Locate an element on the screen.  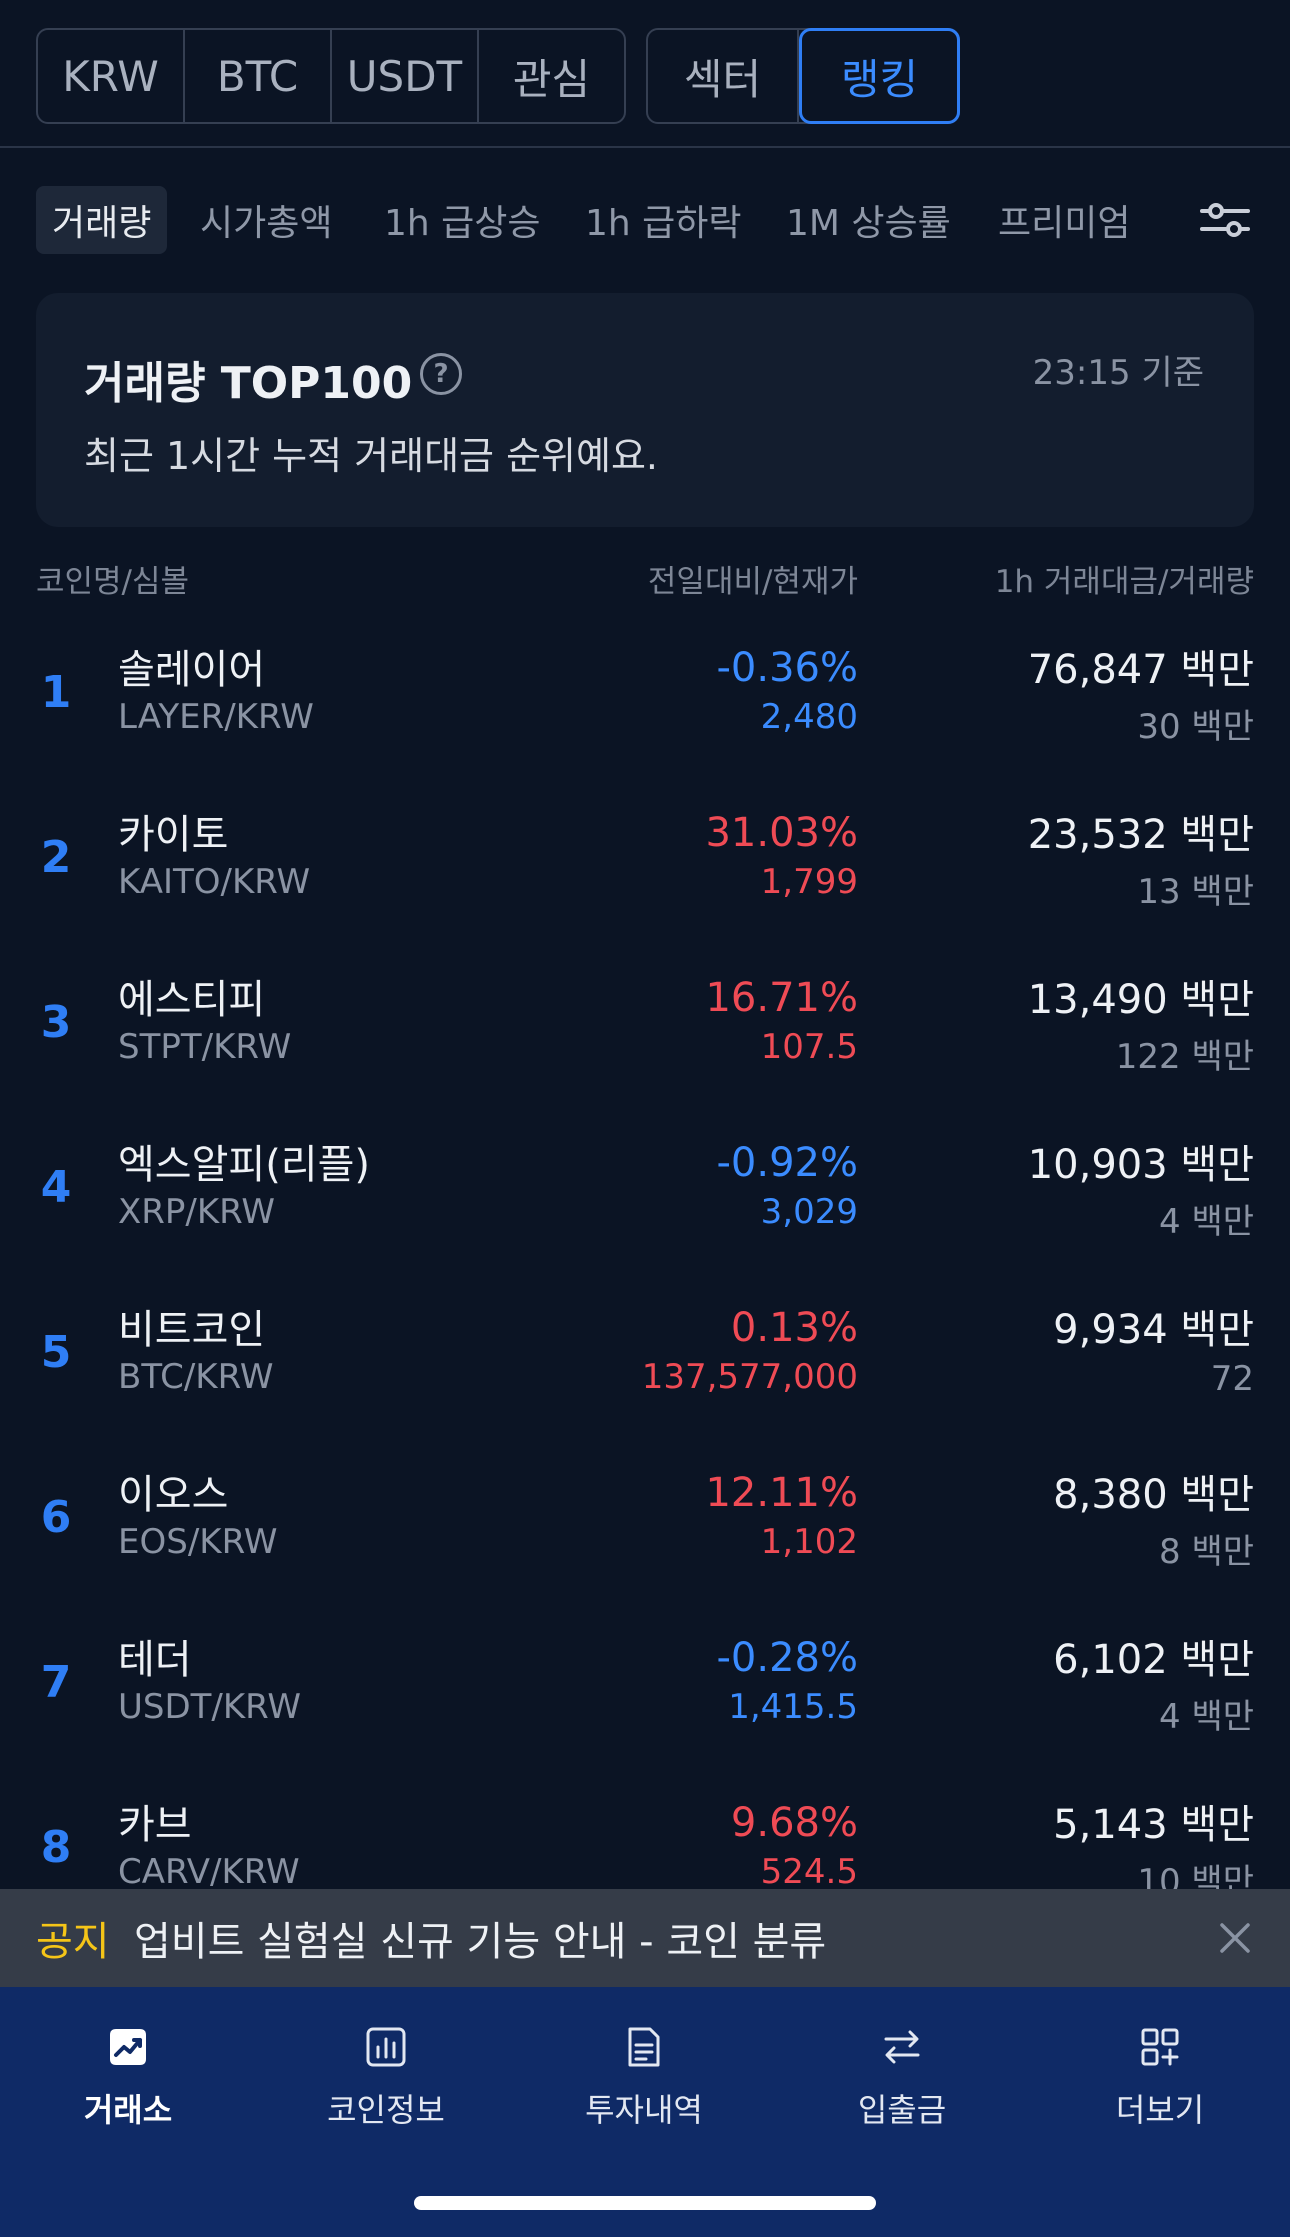
coin-name: 이오스 is located at coordinates (173, 1495).